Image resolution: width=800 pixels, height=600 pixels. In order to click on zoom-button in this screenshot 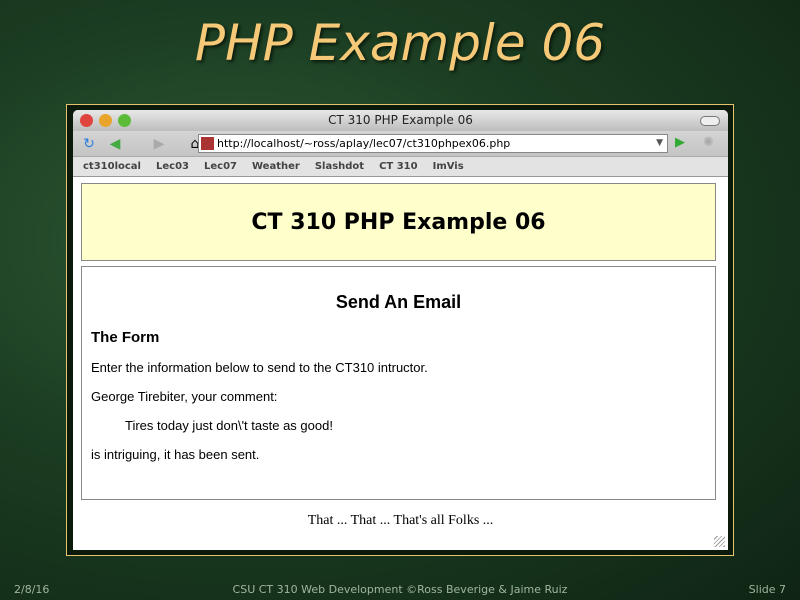, I will do `click(124, 120)`.